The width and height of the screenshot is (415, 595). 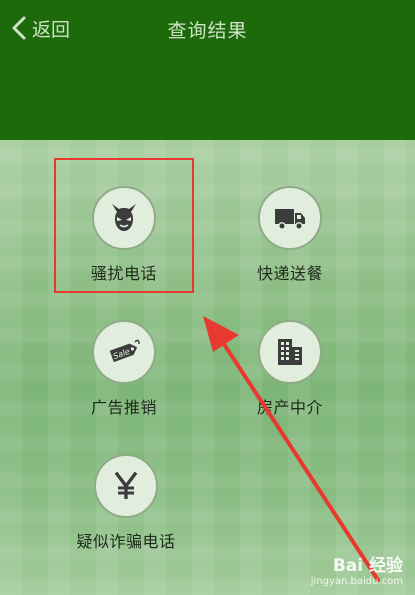 I want to click on sale-tag-icon: Sale, so click(x=124, y=351).